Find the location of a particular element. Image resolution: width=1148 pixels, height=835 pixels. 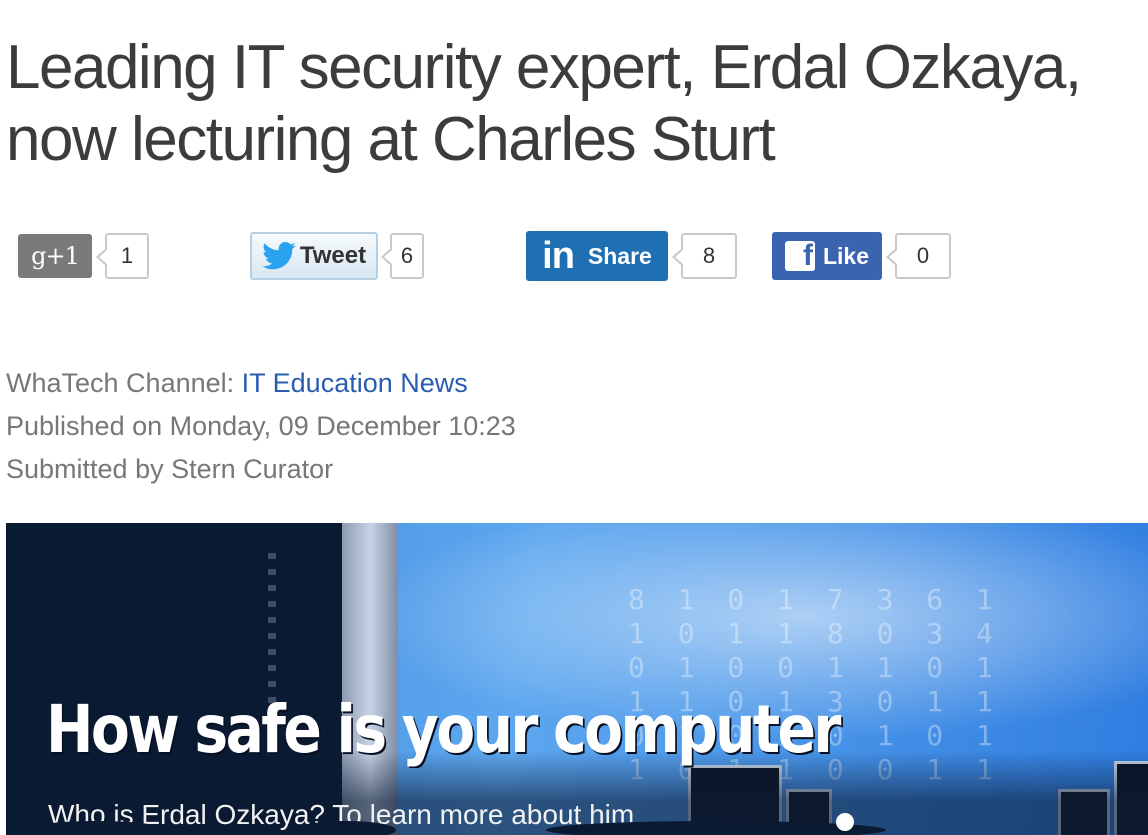

channel-link: IT Education News is located at coordinates (355, 383).